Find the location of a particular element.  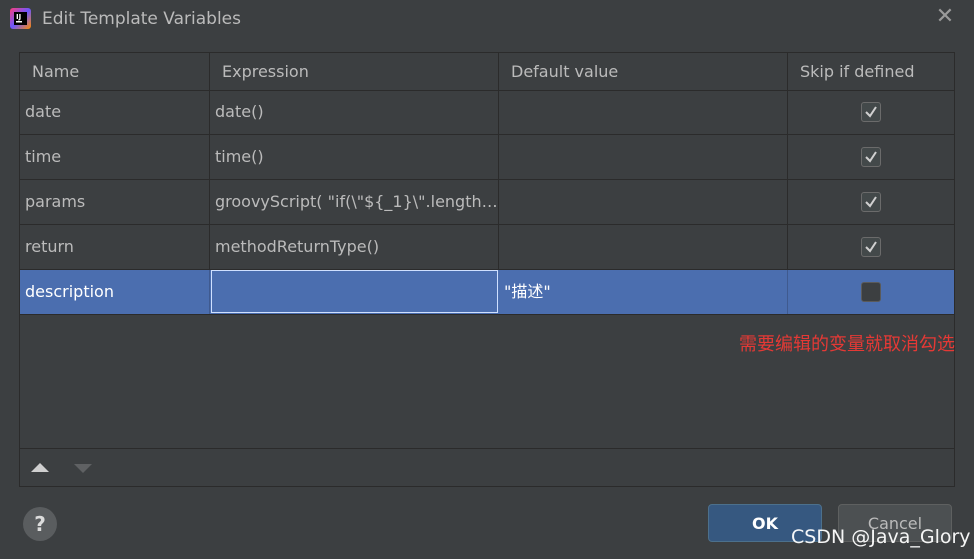

table-row: time time() is located at coordinates (487, 157).